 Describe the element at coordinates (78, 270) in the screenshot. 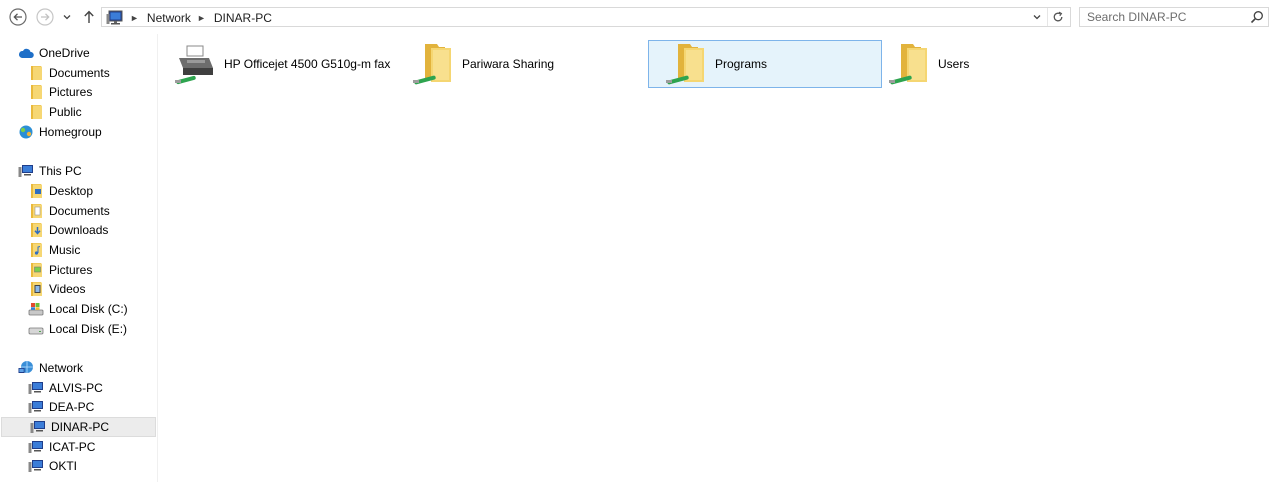

I see `sidebar-item-pictures: Pictures` at that location.